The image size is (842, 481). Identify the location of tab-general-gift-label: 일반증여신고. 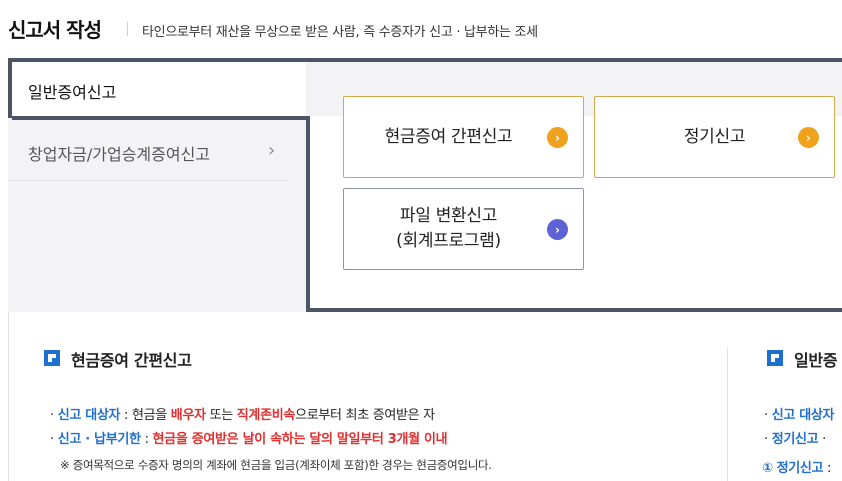
(72, 91).